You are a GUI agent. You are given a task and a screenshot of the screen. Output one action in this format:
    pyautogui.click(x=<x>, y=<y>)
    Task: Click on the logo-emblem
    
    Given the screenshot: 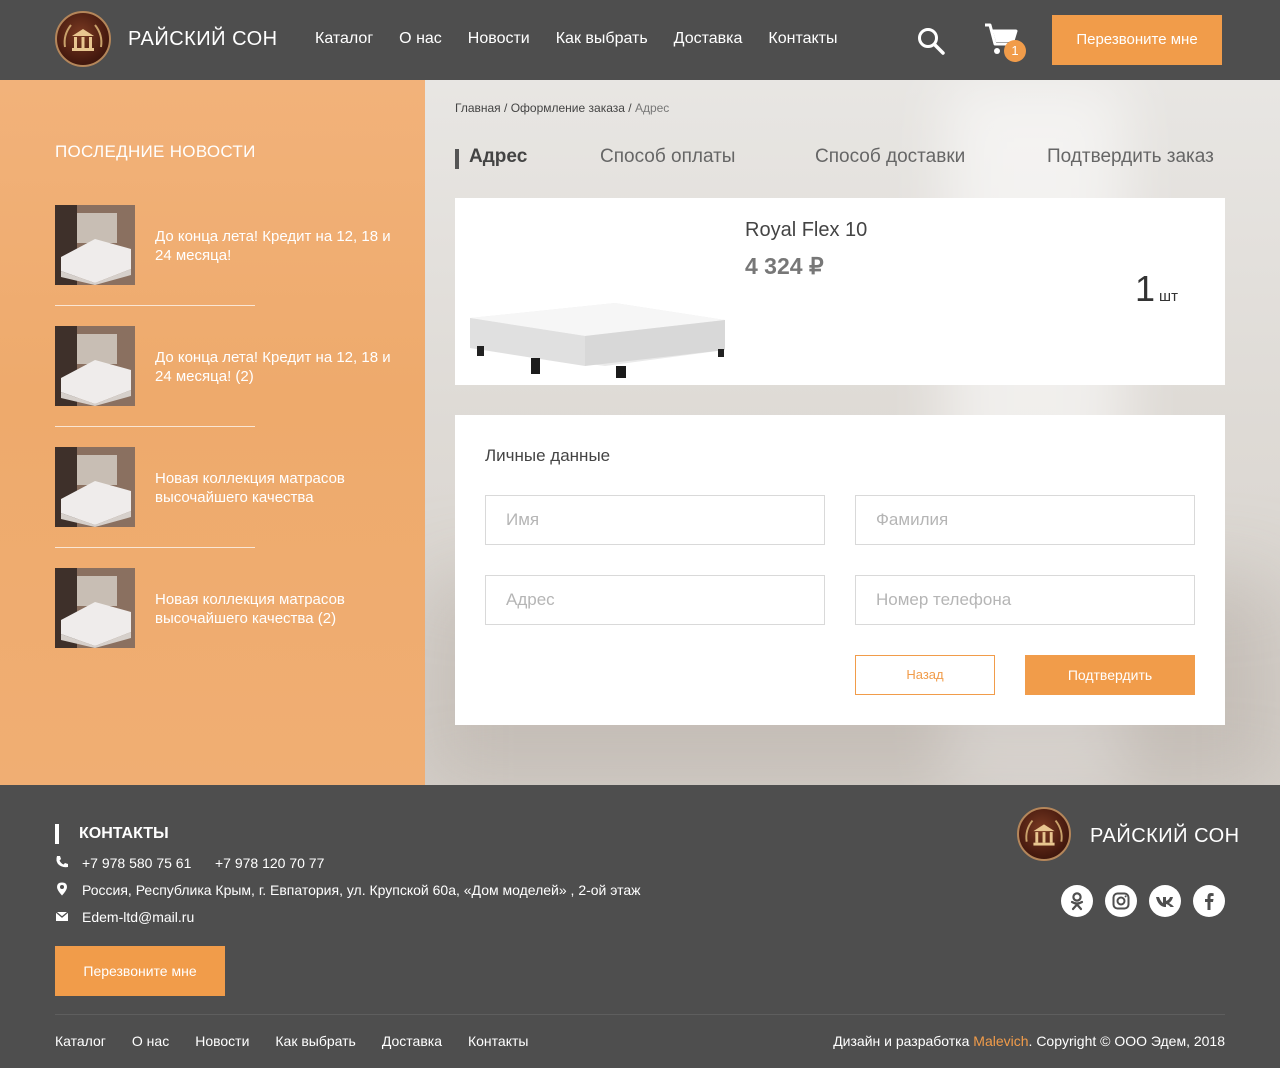 What is the action you would take?
    pyautogui.click(x=83, y=39)
    